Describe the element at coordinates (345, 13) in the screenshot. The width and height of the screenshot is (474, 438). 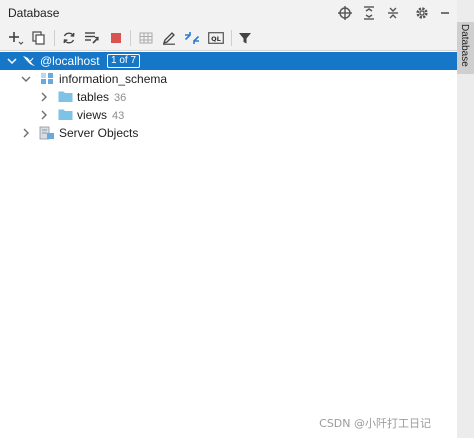
I see `crosshair-icon` at that location.